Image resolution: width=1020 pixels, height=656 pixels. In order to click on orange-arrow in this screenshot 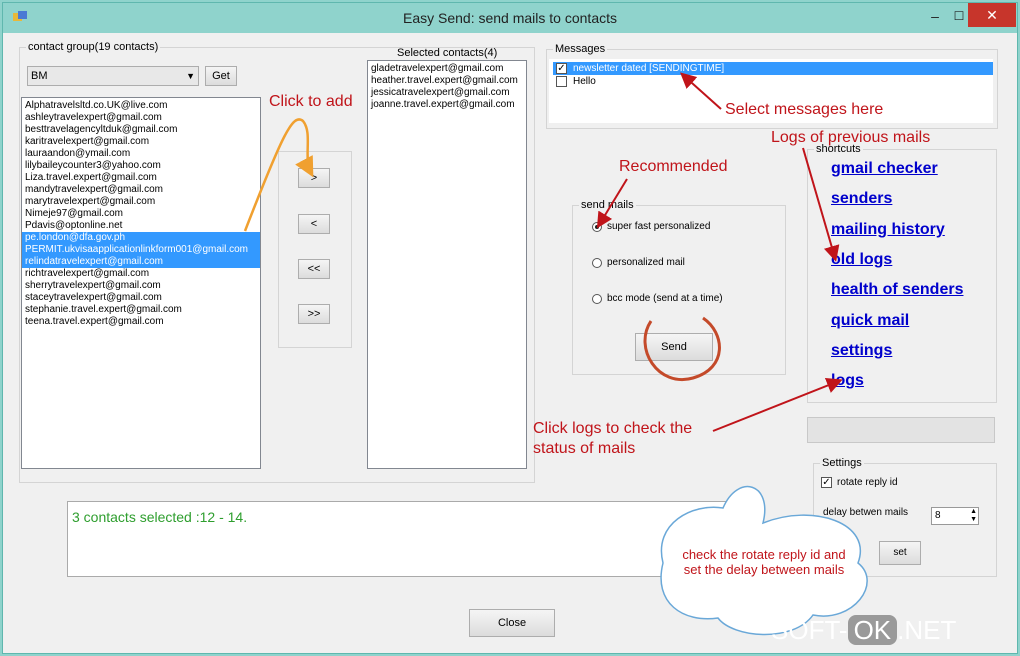, I will do `click(278, 175)`.